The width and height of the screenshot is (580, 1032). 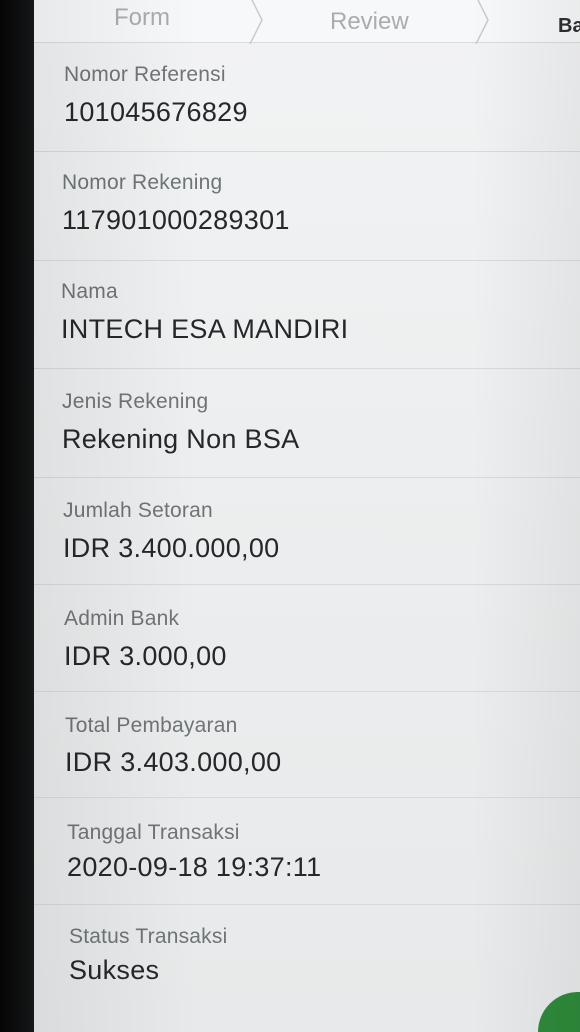 I want to click on field-value: 2020-09-18 19:37:11, so click(x=194, y=867).